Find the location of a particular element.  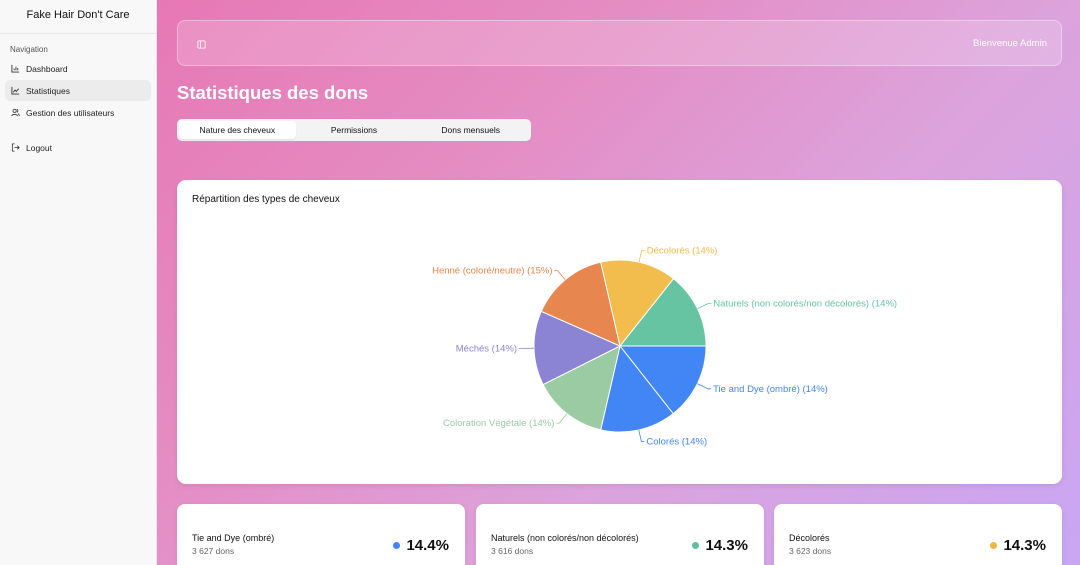

tab-nature-cheveux: Nature des cheveux is located at coordinates (237, 130).